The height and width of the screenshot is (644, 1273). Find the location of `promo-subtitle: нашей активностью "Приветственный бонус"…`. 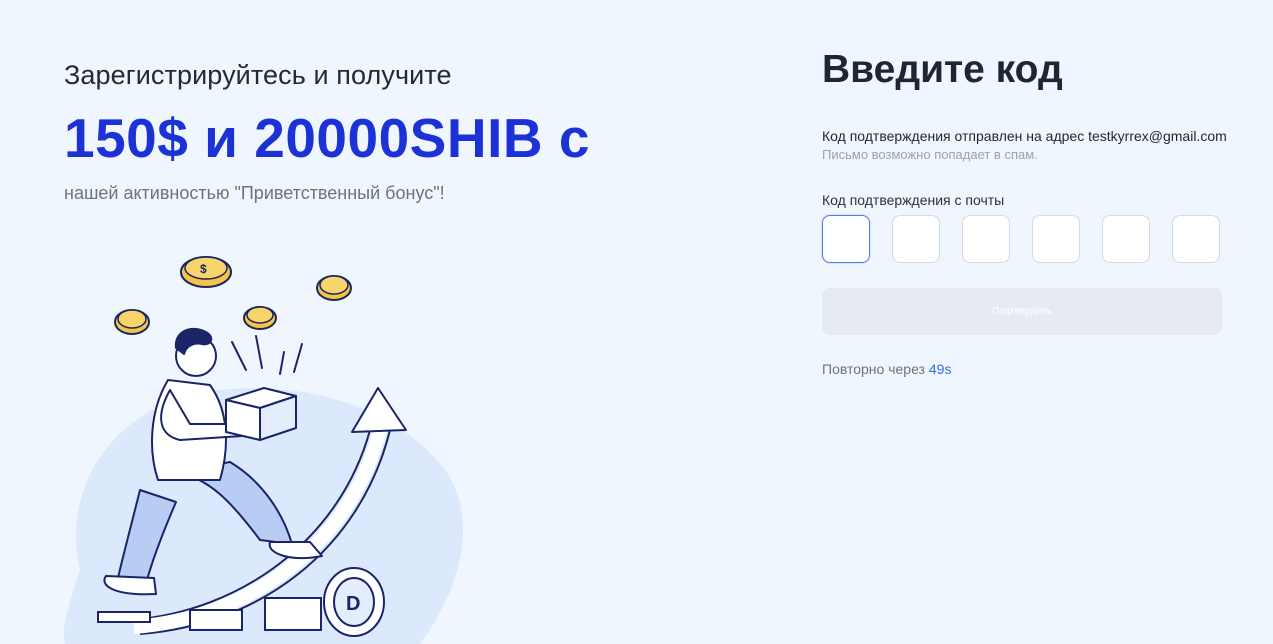

promo-subtitle: нашей активностью "Приветственный бонус"… is located at coordinates (254, 193).